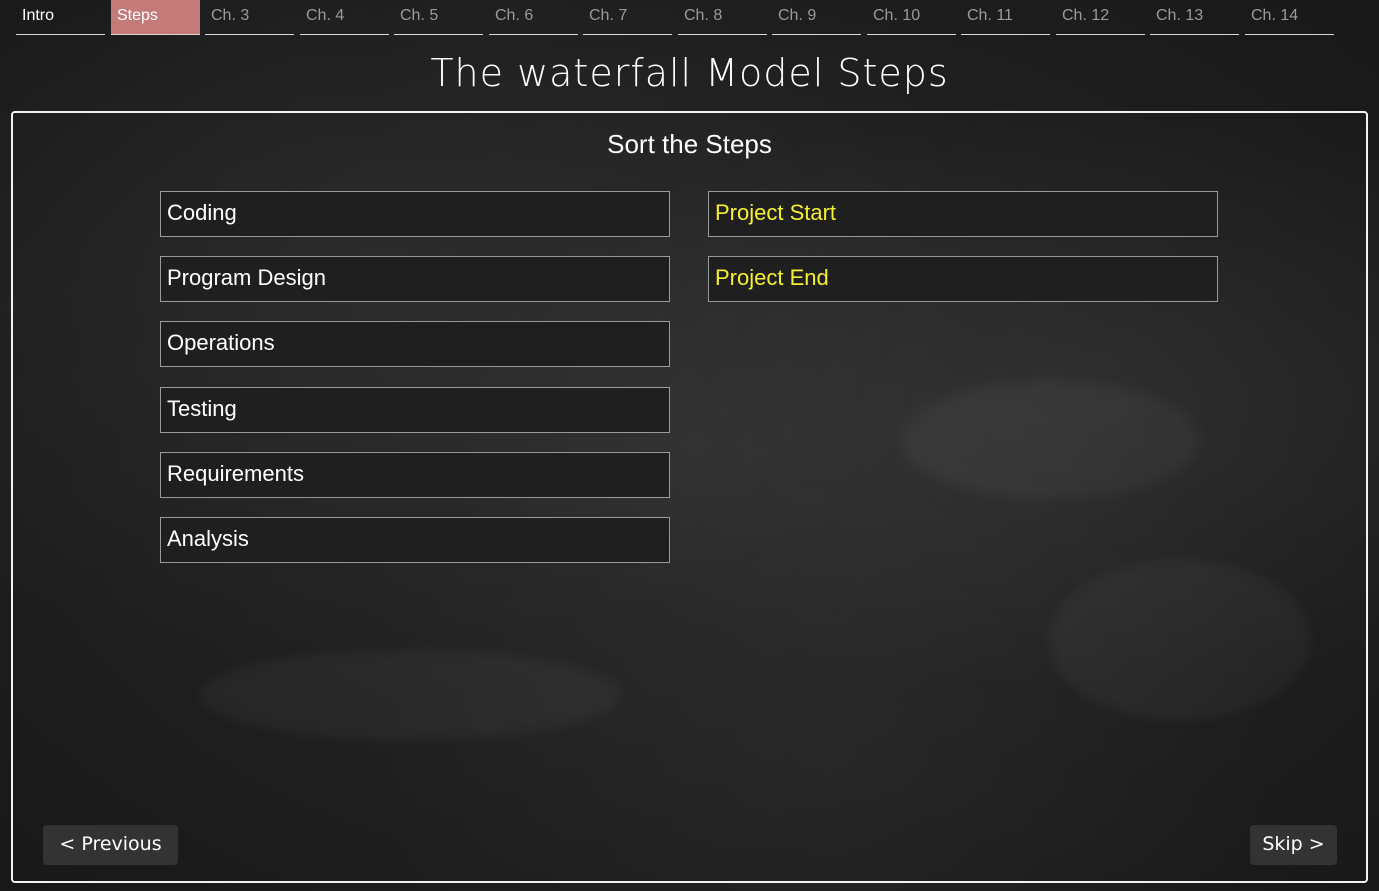  What do you see at coordinates (1100, 17) in the screenshot?
I see `tab-ch-12: Ch. 12` at bounding box center [1100, 17].